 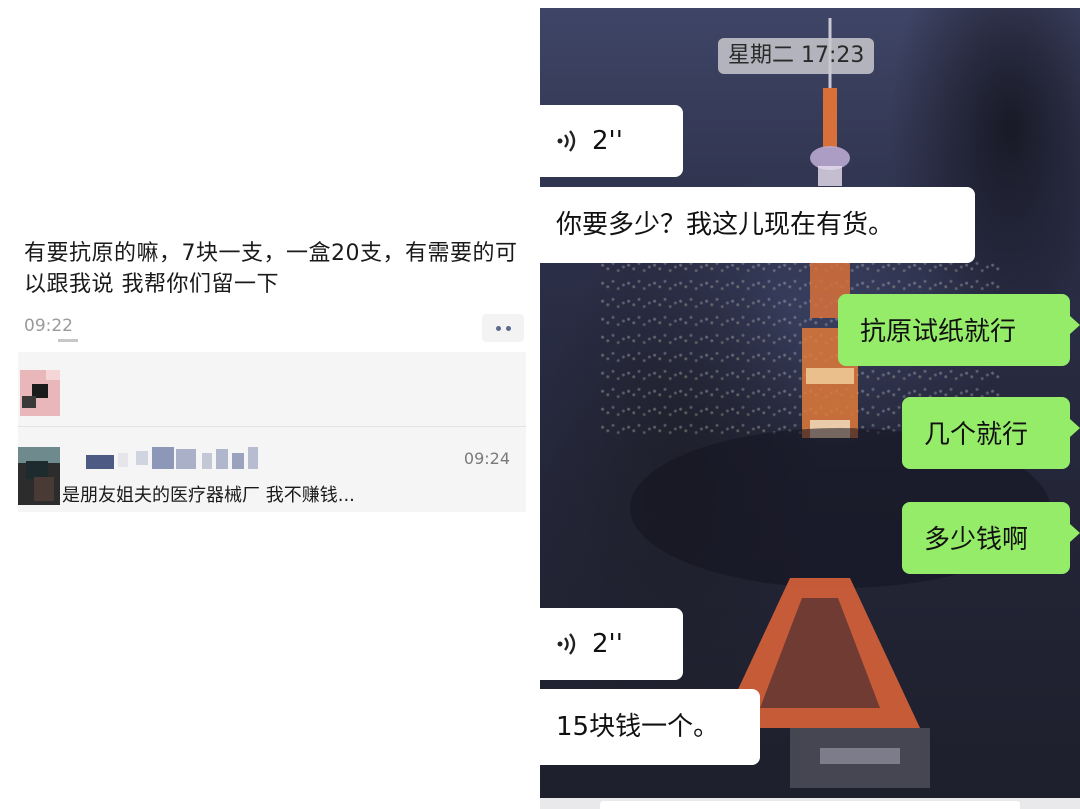 I want to click on input-field-edge, so click(x=810, y=805).